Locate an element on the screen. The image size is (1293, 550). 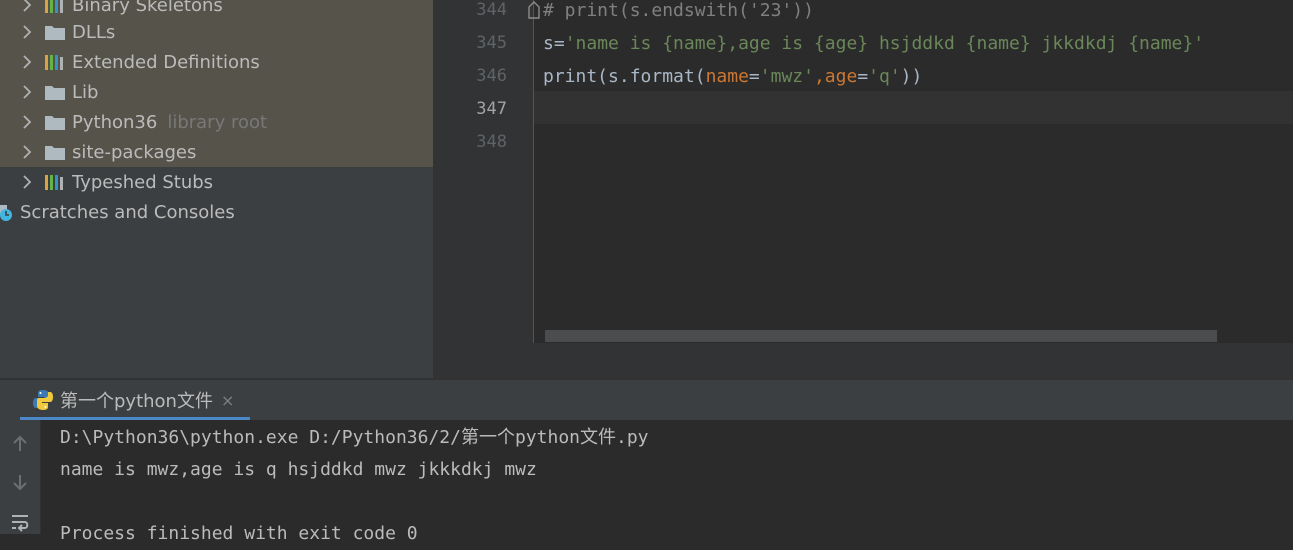
tree-item-site-packages: site-packages is located at coordinates (216, 152).